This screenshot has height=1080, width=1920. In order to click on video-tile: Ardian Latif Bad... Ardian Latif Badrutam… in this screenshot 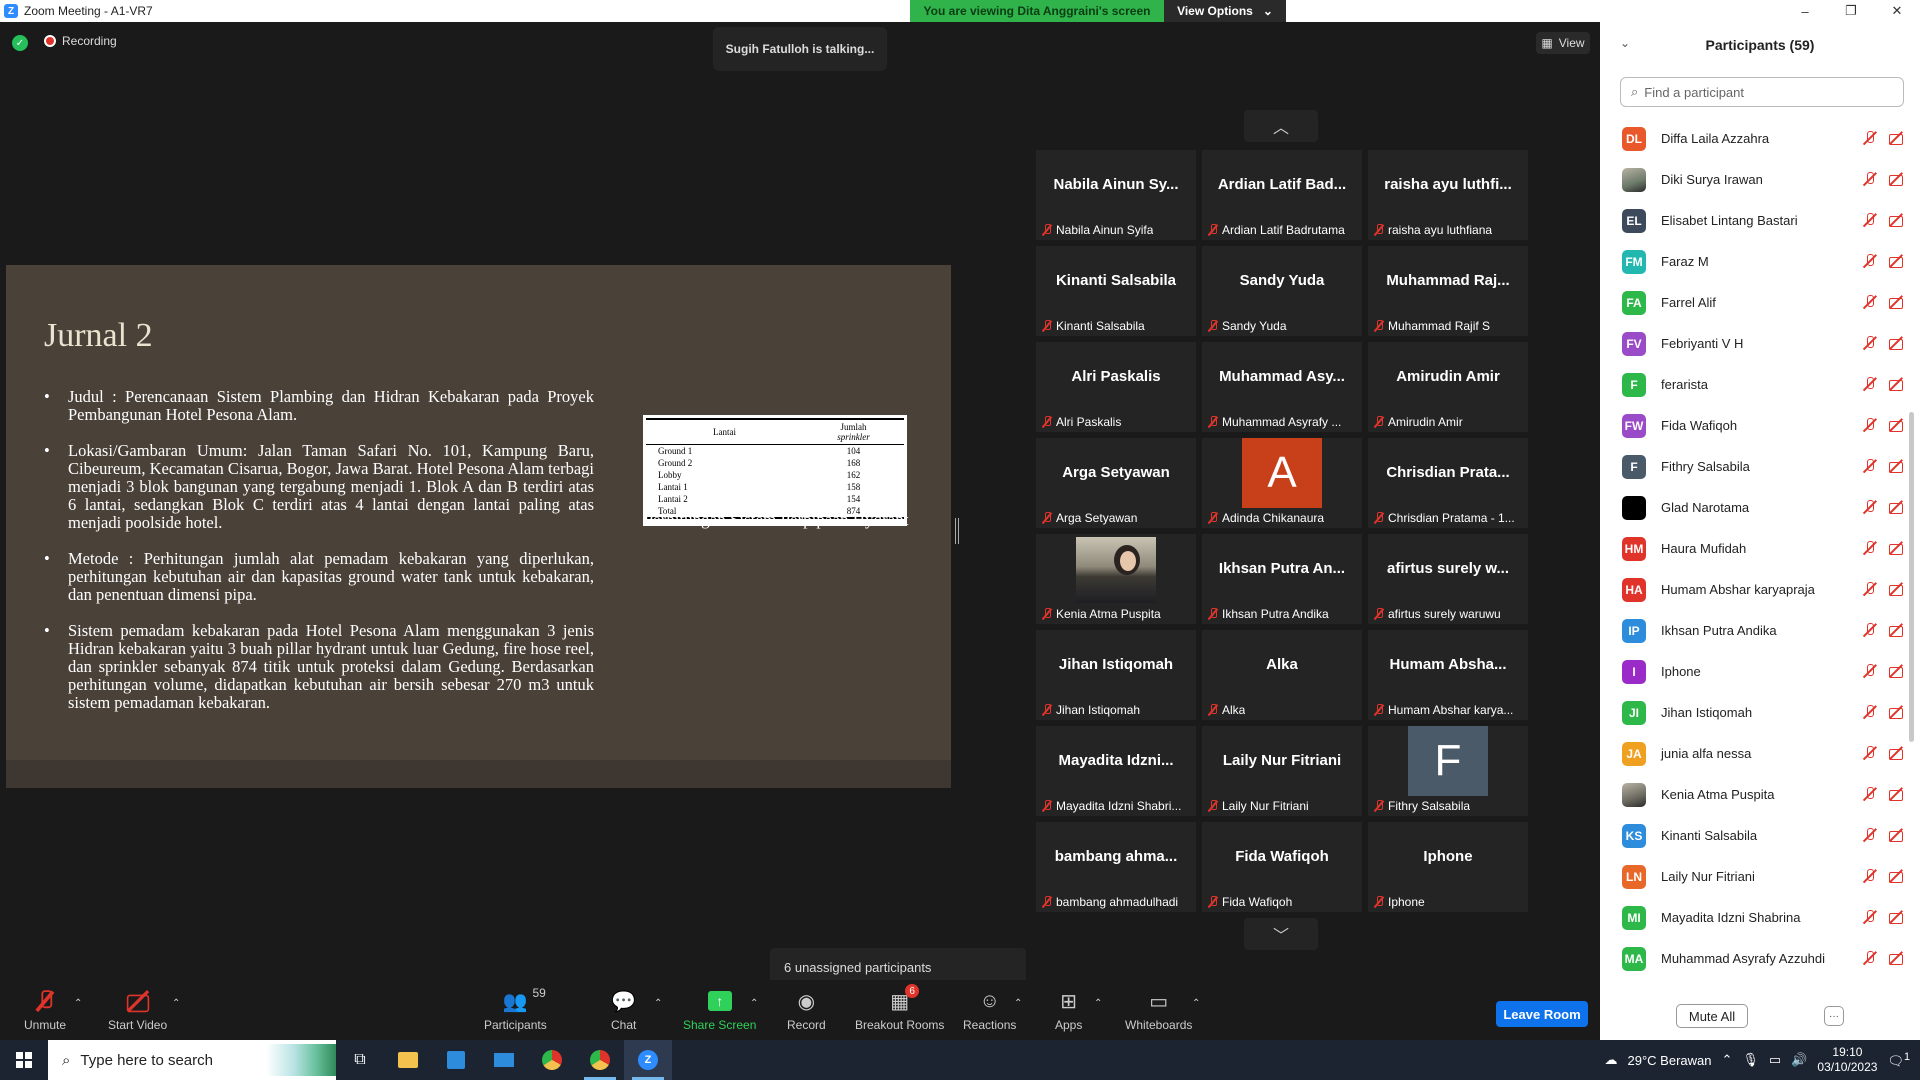, I will do `click(1282, 195)`.